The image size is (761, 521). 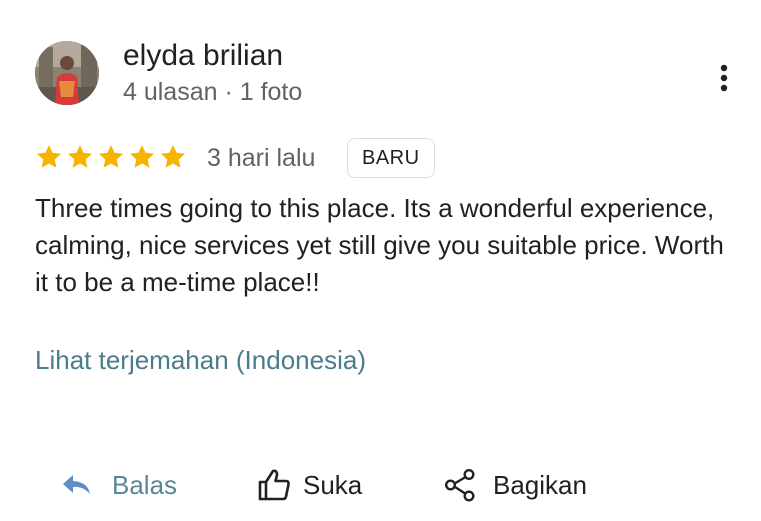 I want to click on avatar-photo, so click(x=67, y=73).